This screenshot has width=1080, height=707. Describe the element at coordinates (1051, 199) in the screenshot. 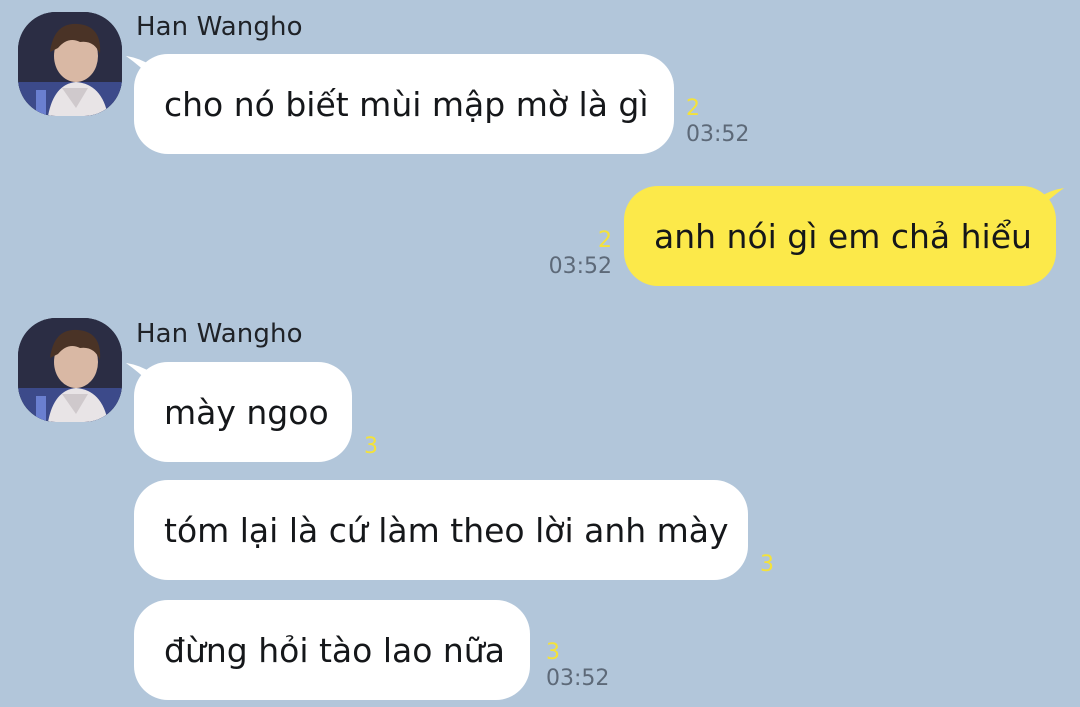

I see `bubble-tail` at that location.